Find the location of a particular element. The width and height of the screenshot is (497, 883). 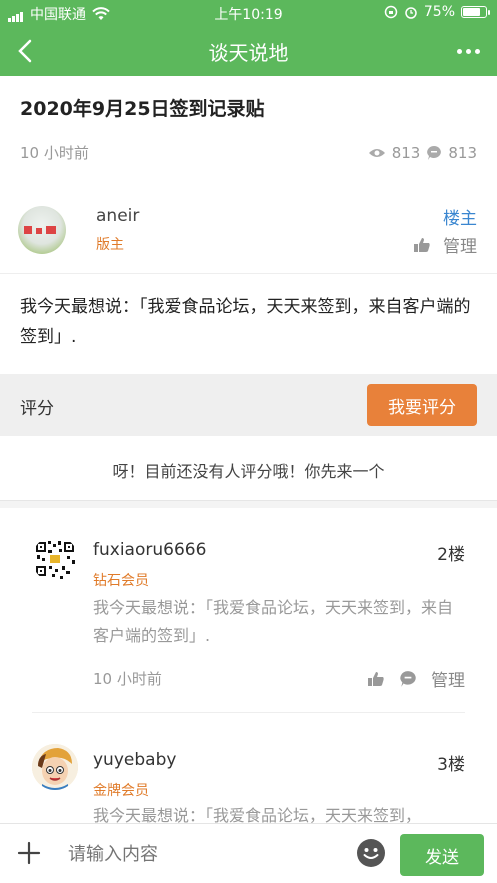

reply-author-name: fuxiaoru6666 is located at coordinates (149, 550).